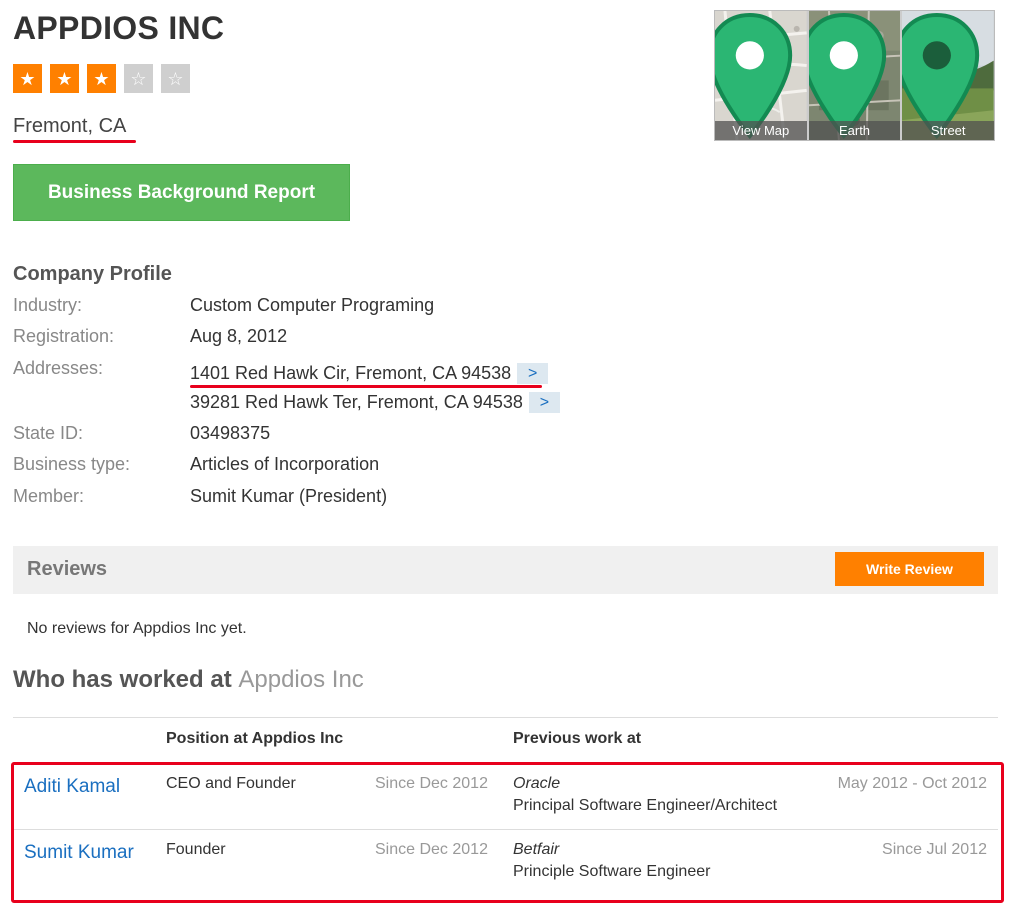 The width and height of the screenshot is (1014, 913). Describe the element at coordinates (761, 75) in the screenshot. I see `view-map-thumbnail: View Map` at that location.